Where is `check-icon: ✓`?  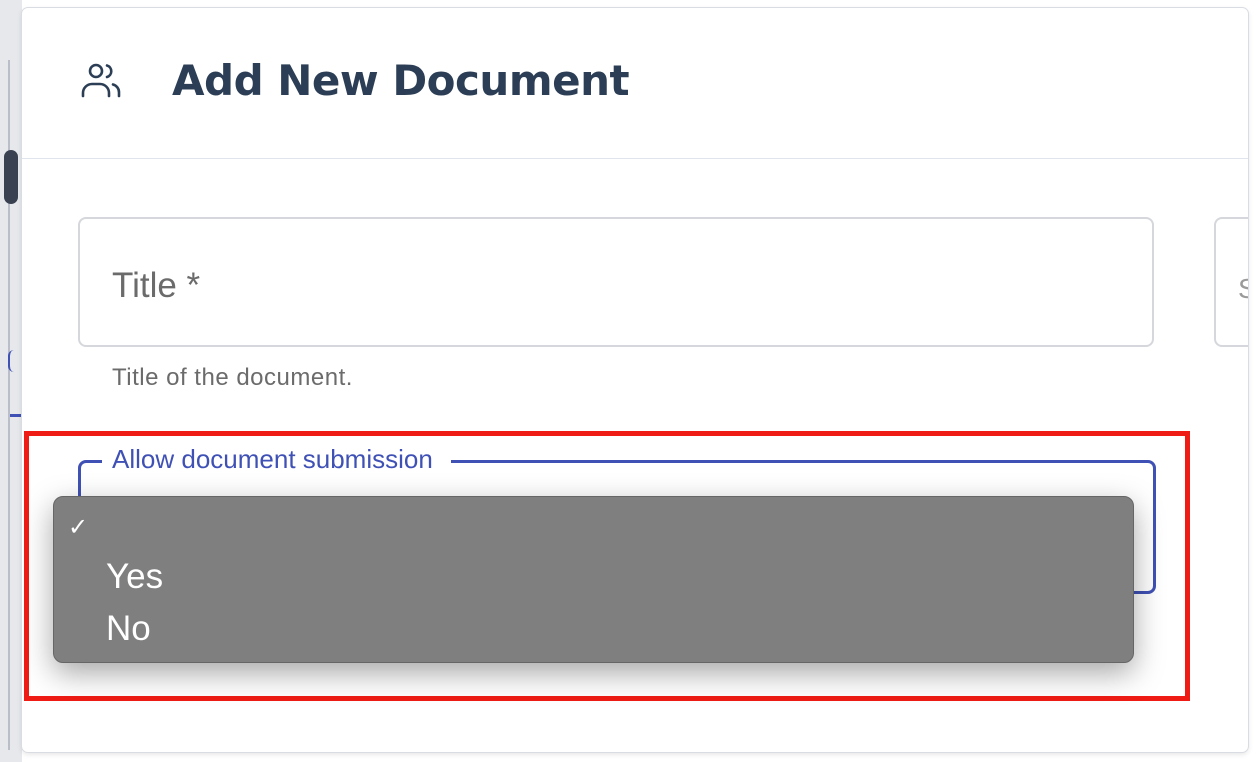 check-icon: ✓ is located at coordinates (78, 527).